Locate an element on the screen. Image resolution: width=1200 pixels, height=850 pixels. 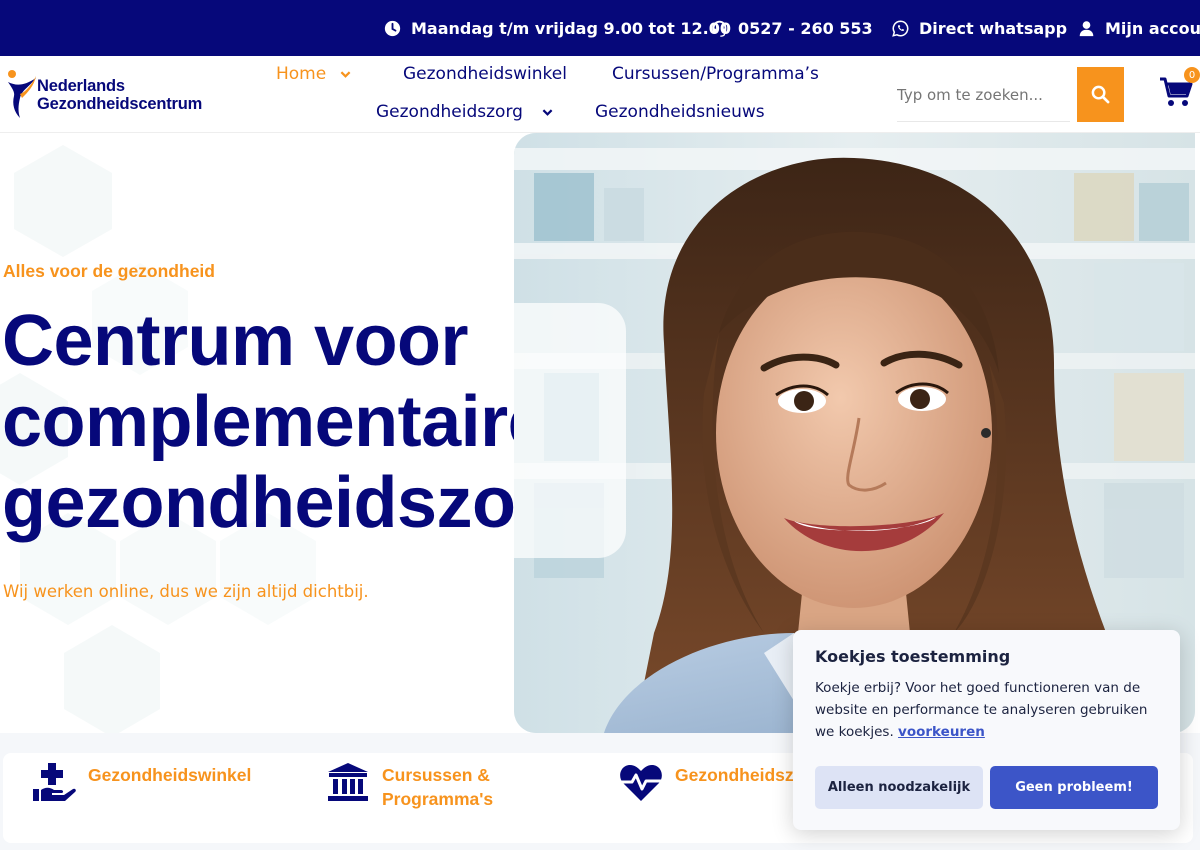
headset-icon is located at coordinates (719, 28).